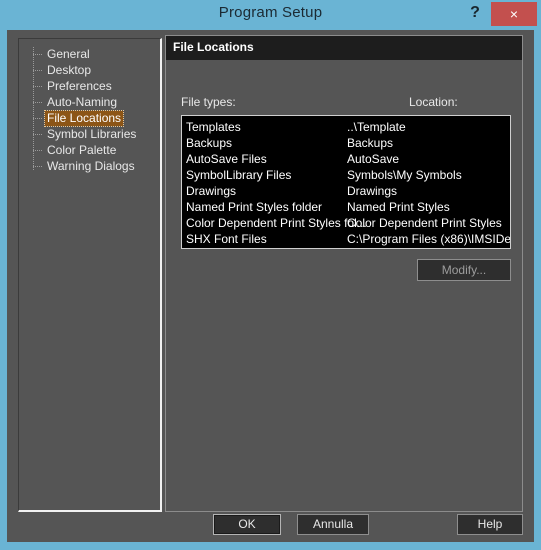  Describe the element at coordinates (209, 143) in the screenshot. I see `file-type-cell: Backups` at that location.